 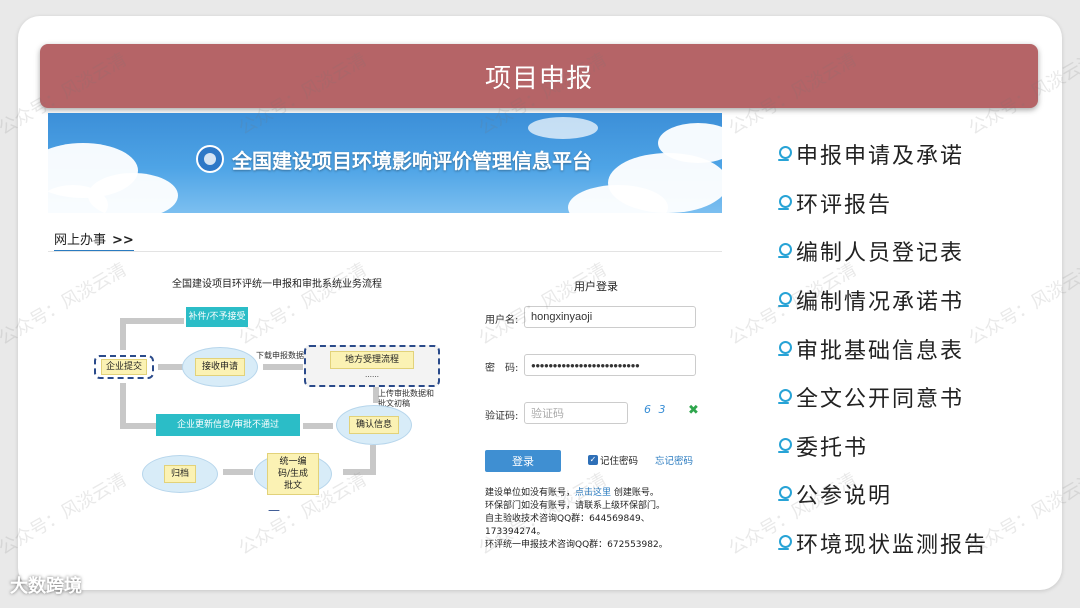 I want to click on flow-node-submit: 企业提交, so click(x=124, y=367).